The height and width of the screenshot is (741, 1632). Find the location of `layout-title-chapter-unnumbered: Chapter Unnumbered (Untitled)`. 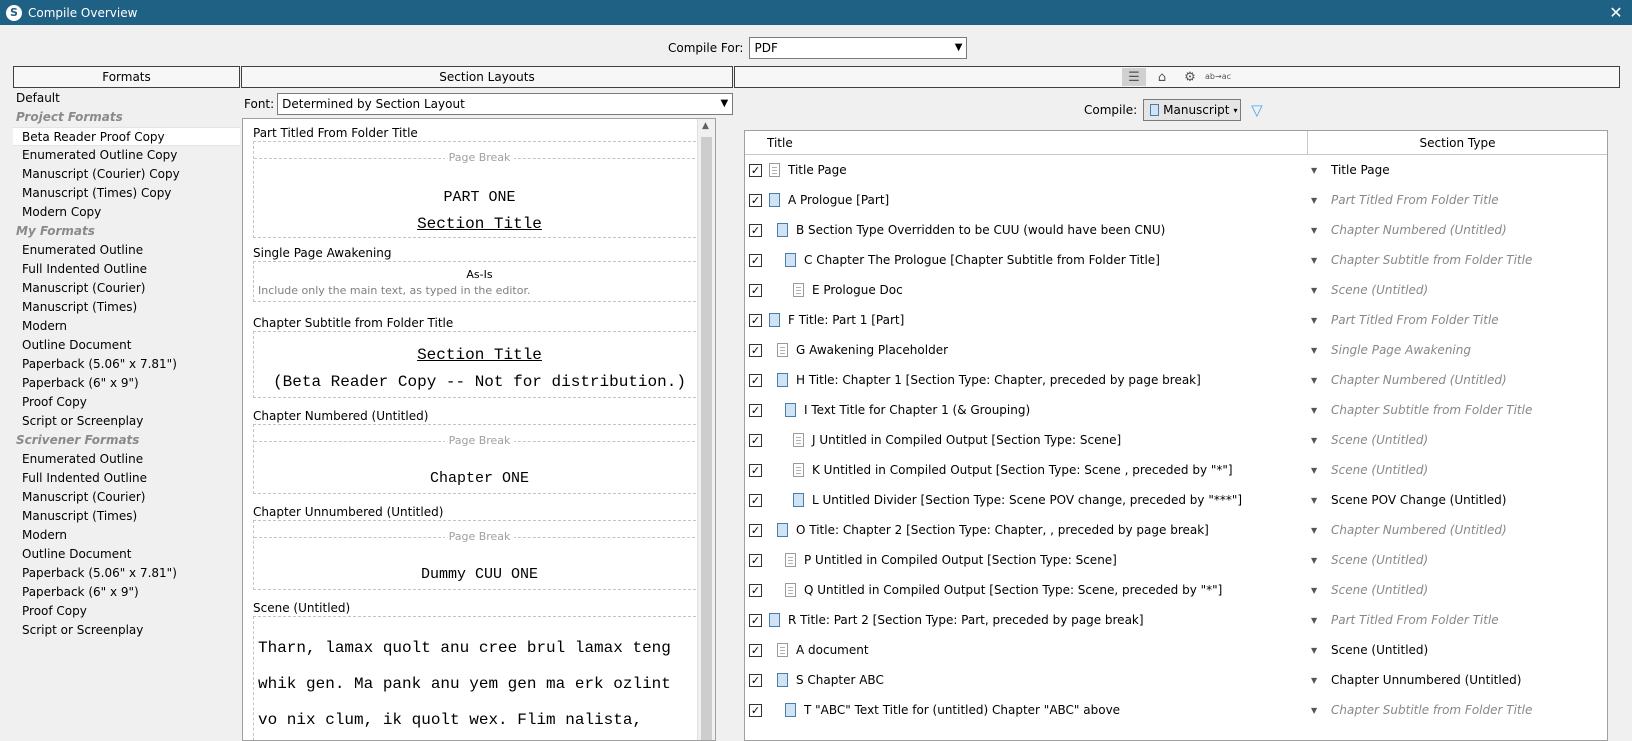

layout-title-chapter-unnumbered: Chapter Unnumbered (Untitled) is located at coordinates (348, 512).